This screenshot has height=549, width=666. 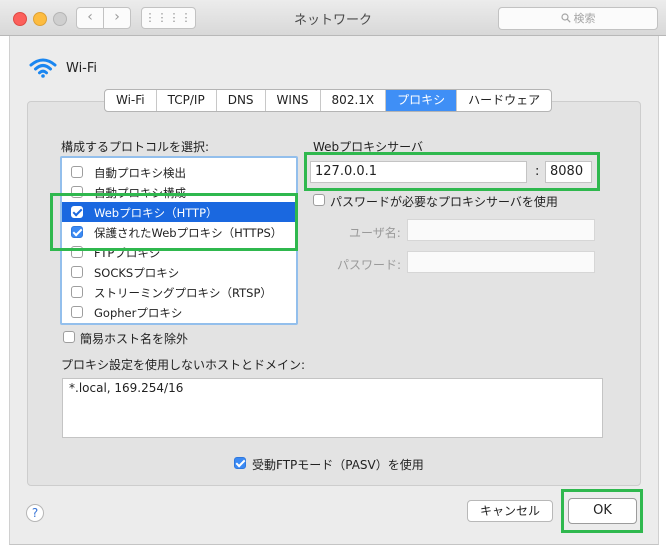 What do you see at coordinates (369, 265) in the screenshot?
I see `password-label: パスワード:` at bounding box center [369, 265].